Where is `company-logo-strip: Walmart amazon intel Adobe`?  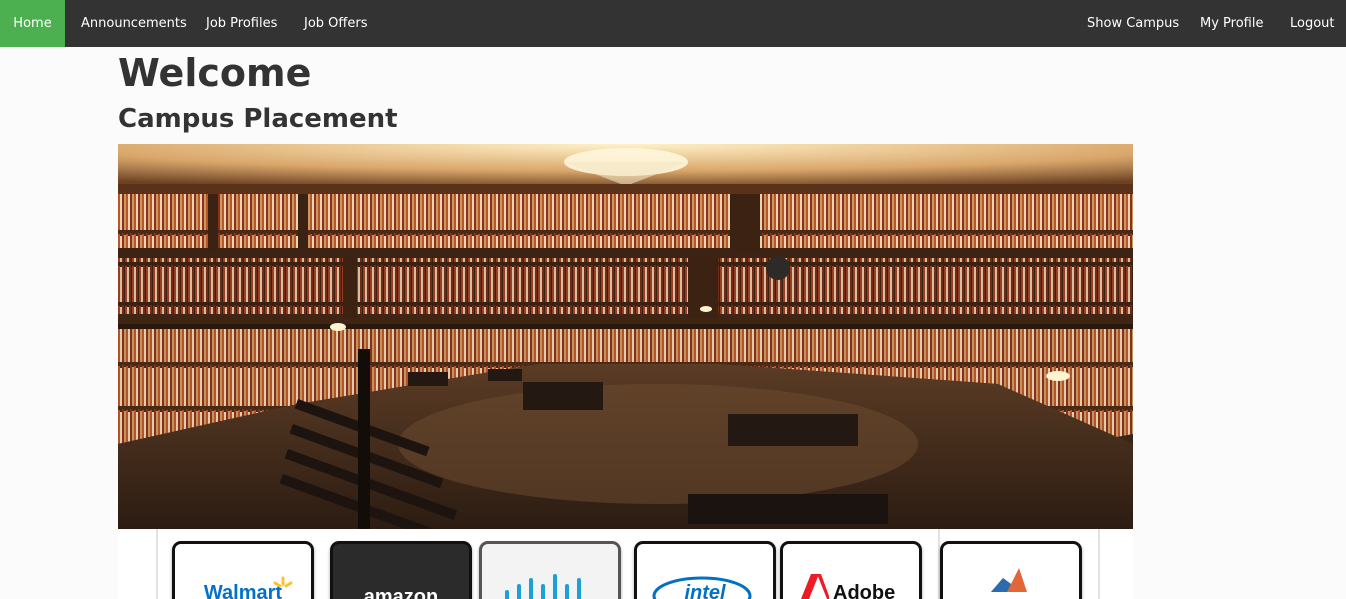
company-logo-strip: Walmart amazon intel Adobe is located at coordinates (625, 564).